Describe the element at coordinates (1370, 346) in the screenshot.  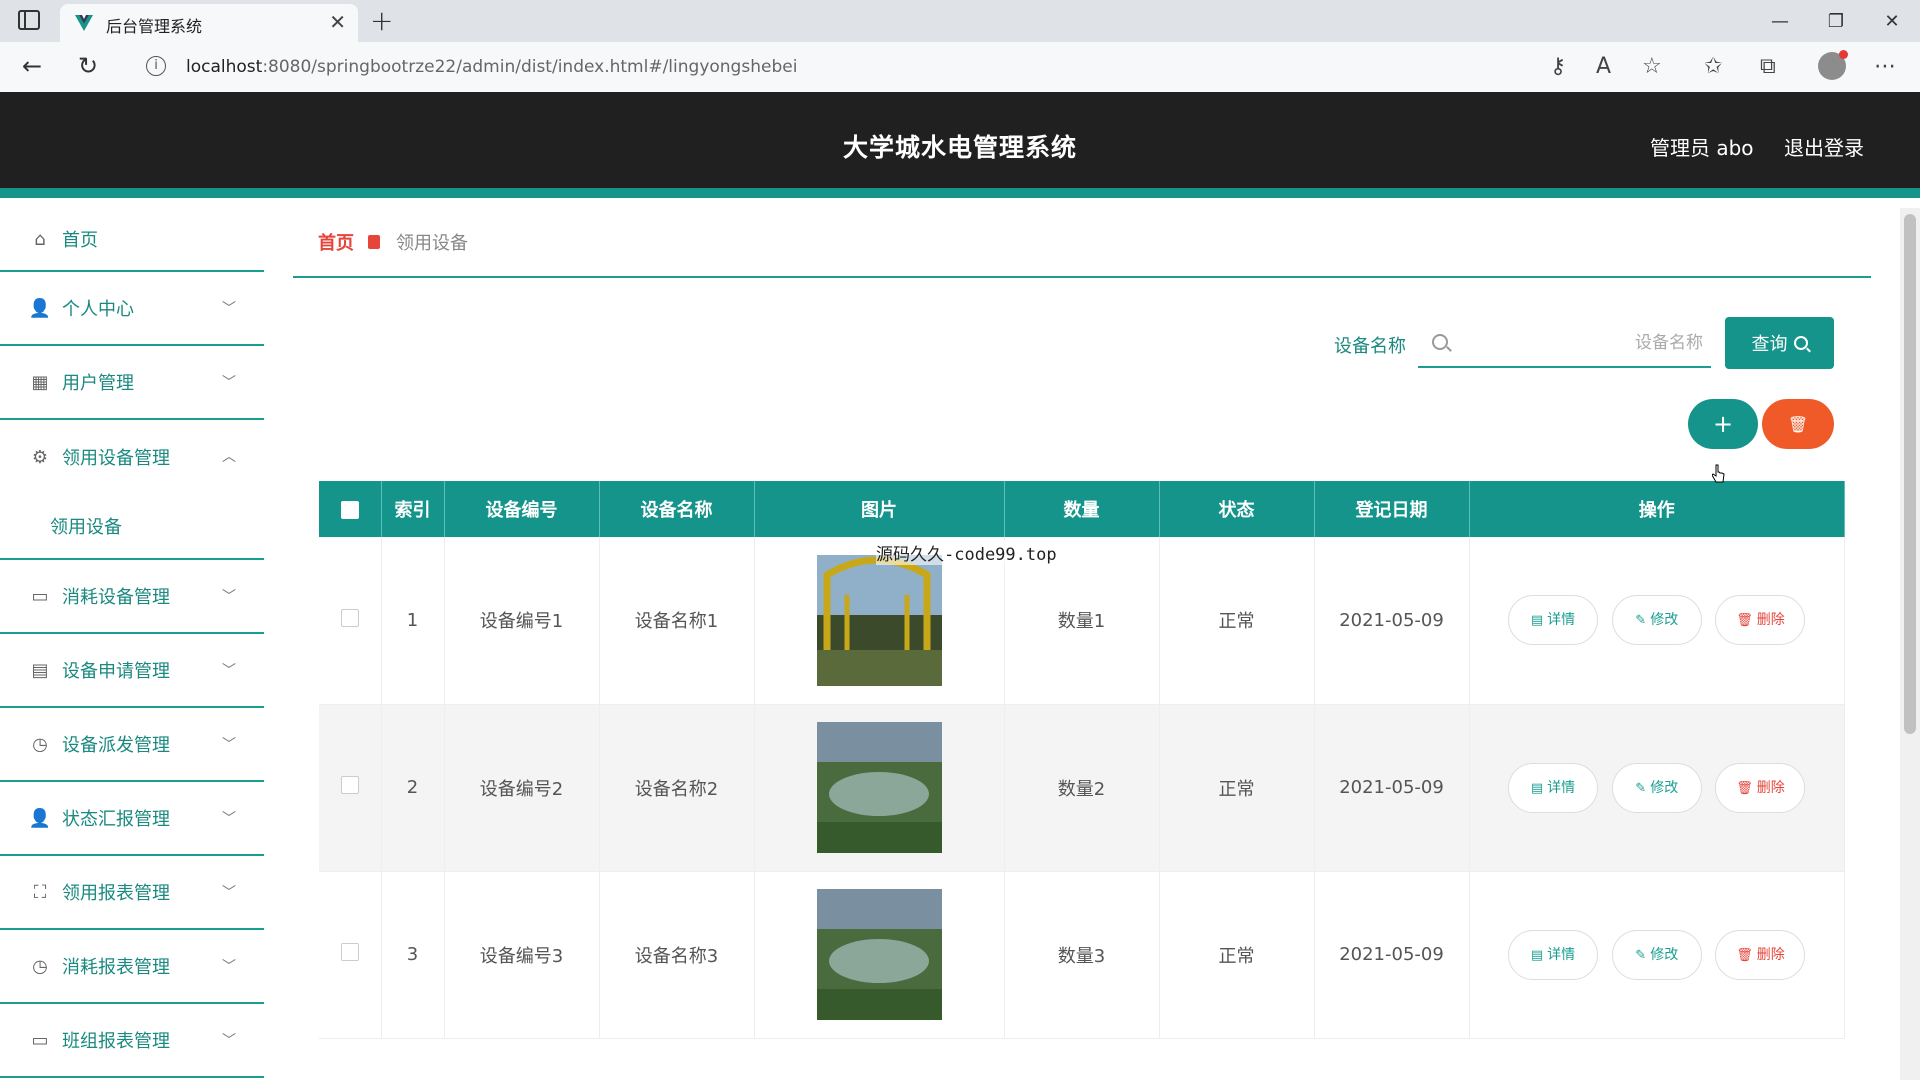
I see `search-label: 设备名称` at that location.